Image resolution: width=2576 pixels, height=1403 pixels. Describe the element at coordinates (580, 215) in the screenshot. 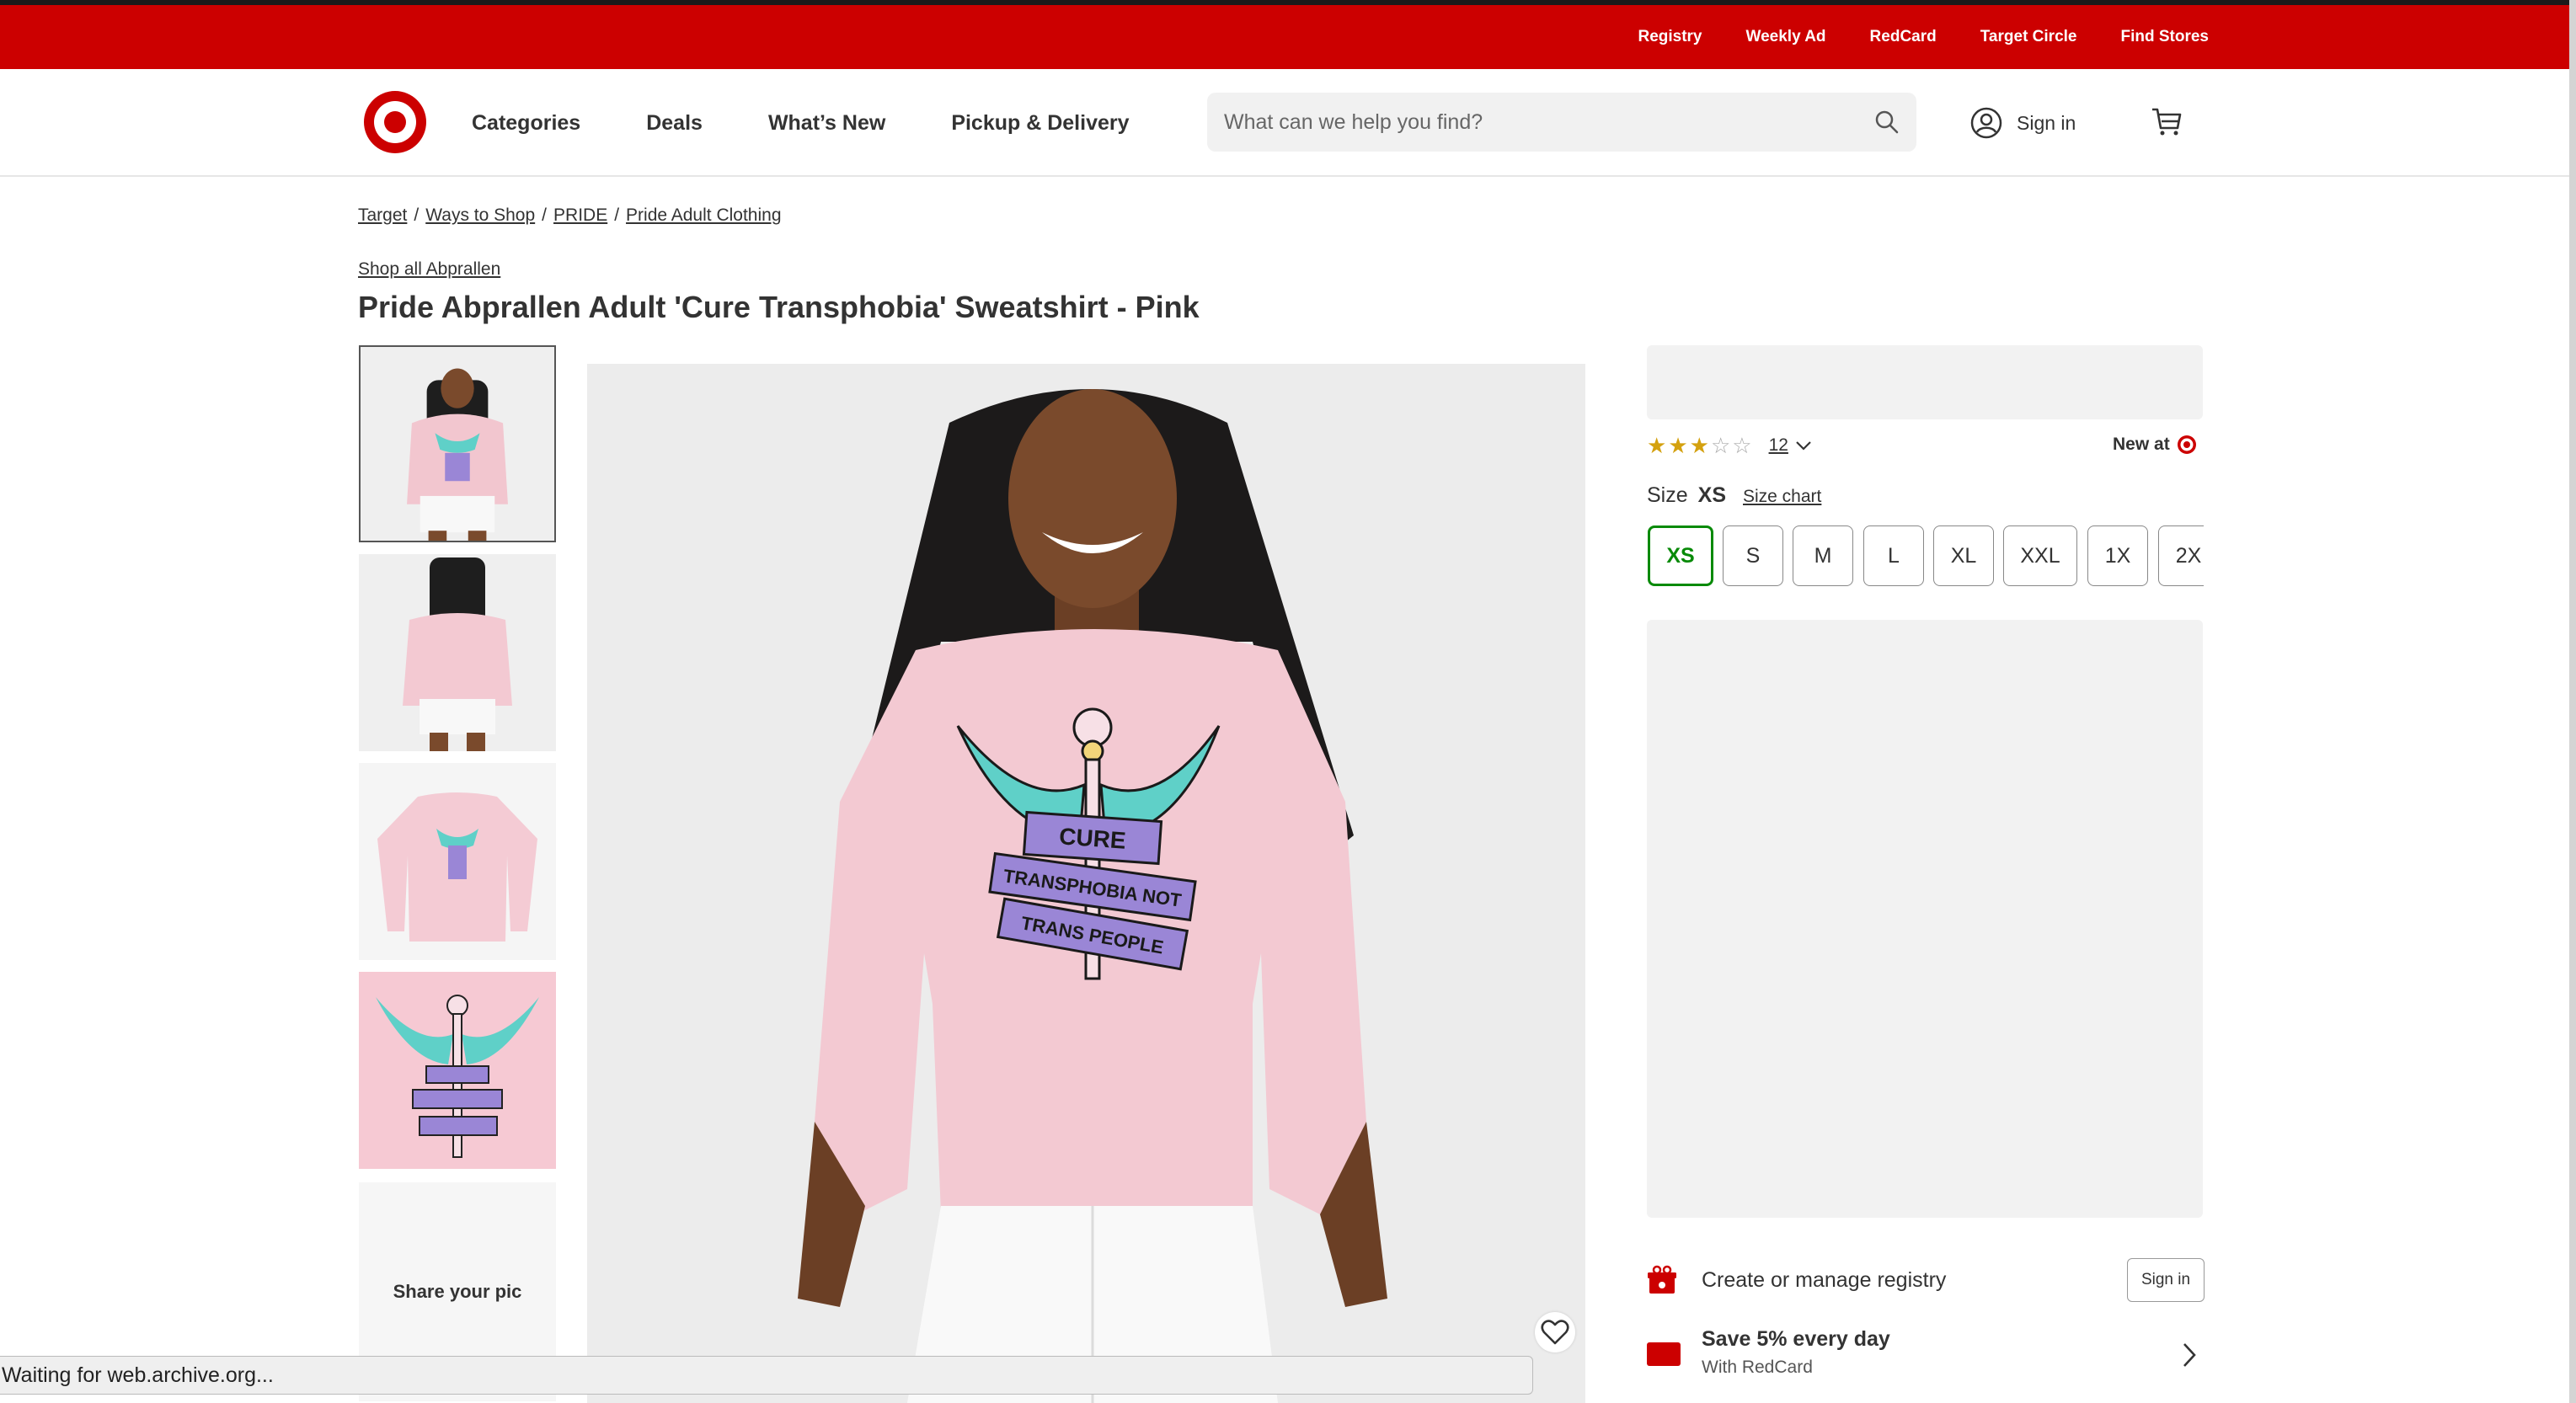

I see `breadcrumb-pride: PRIDE` at that location.